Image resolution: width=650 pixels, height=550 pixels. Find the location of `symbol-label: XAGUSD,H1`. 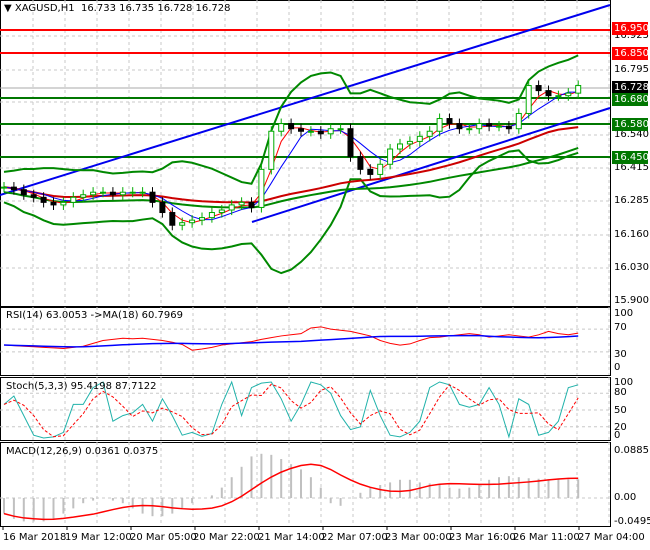

symbol-label: XAGUSD,H1 is located at coordinates (44, 8).